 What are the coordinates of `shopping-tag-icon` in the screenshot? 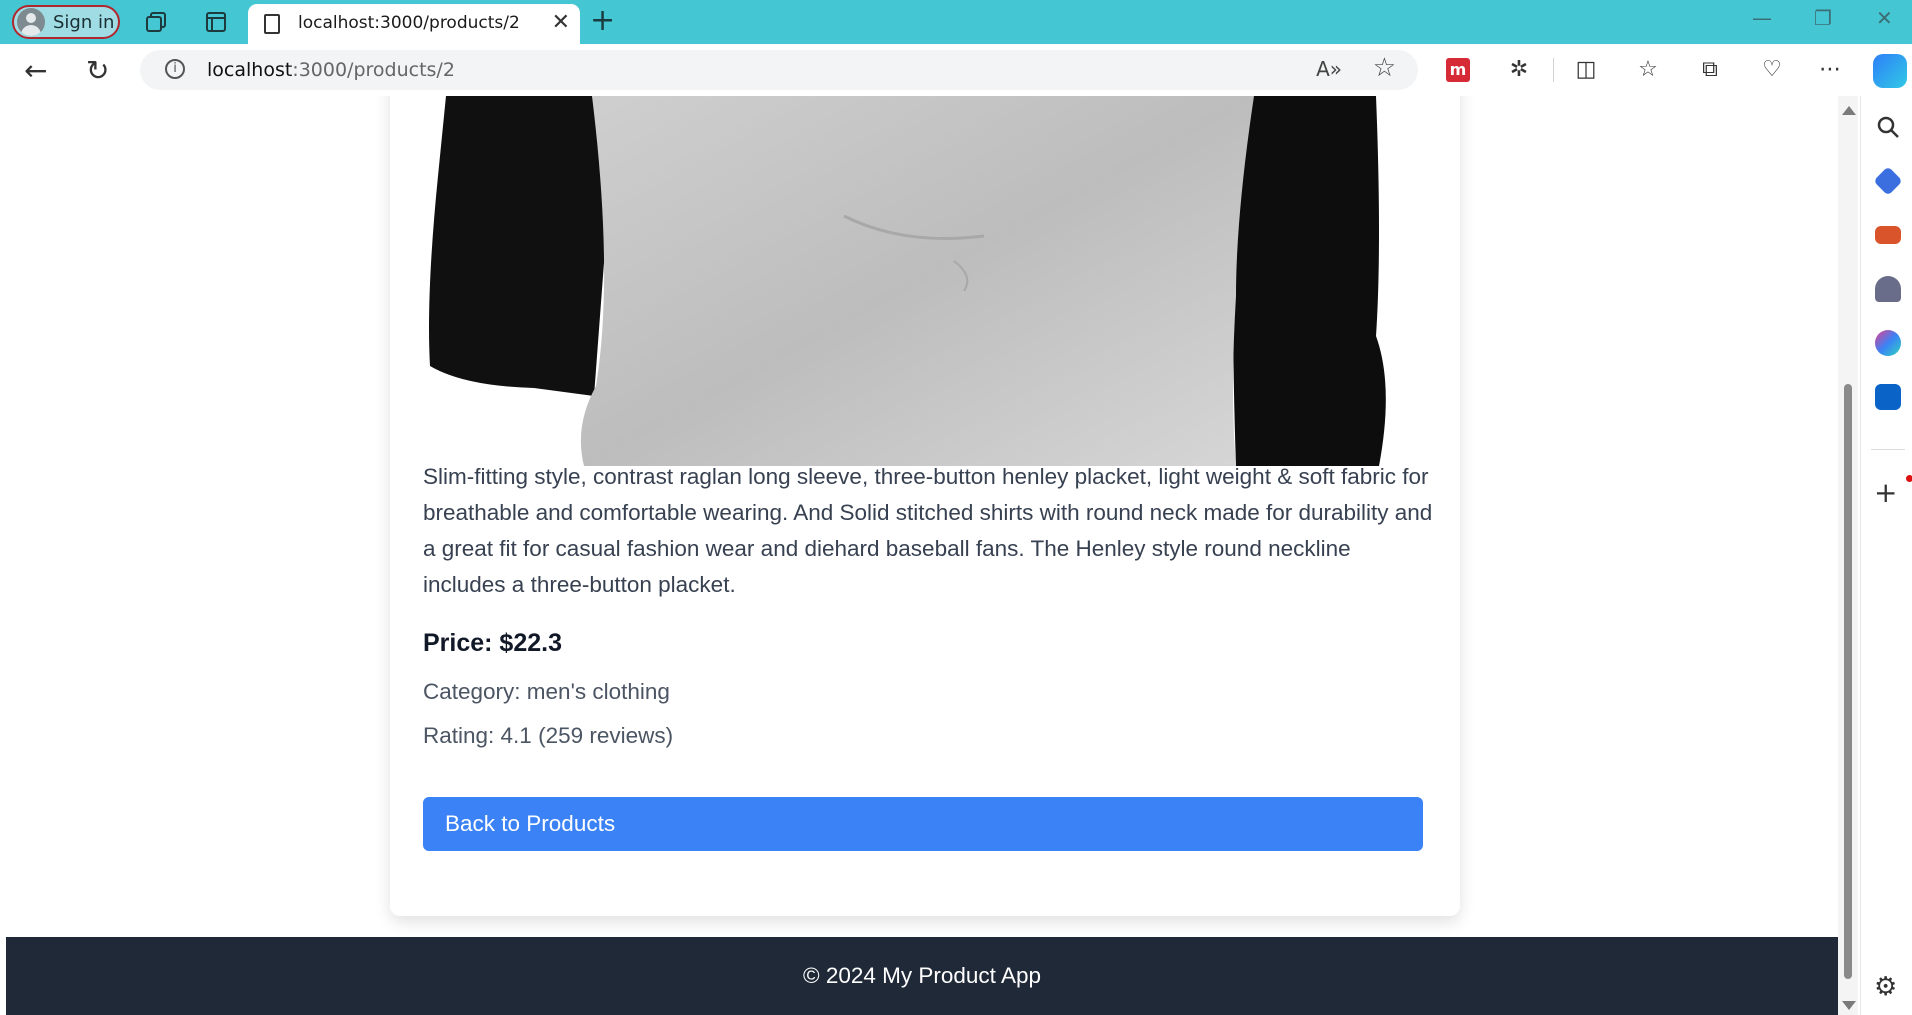 It's located at (1888, 181).